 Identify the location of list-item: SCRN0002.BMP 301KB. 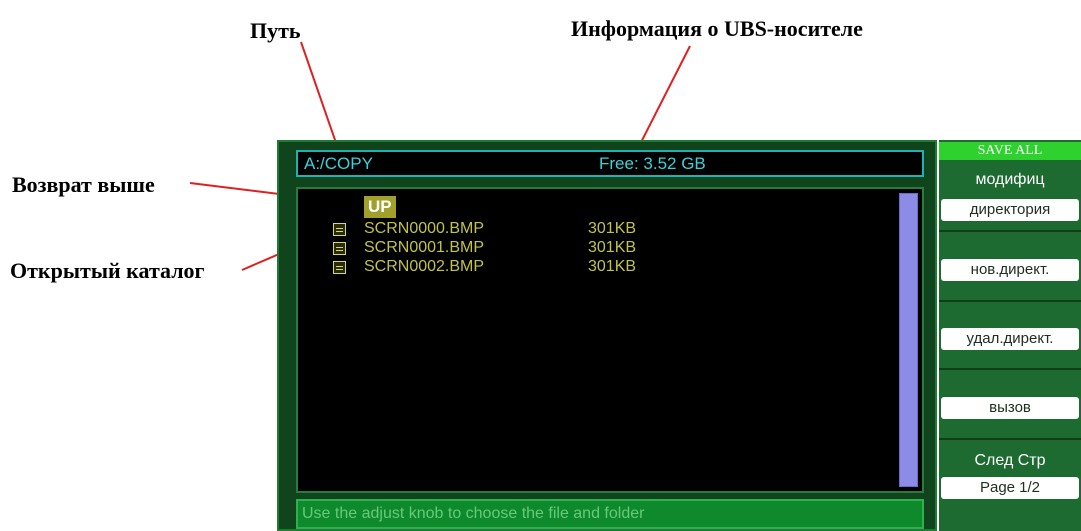
(588, 267).